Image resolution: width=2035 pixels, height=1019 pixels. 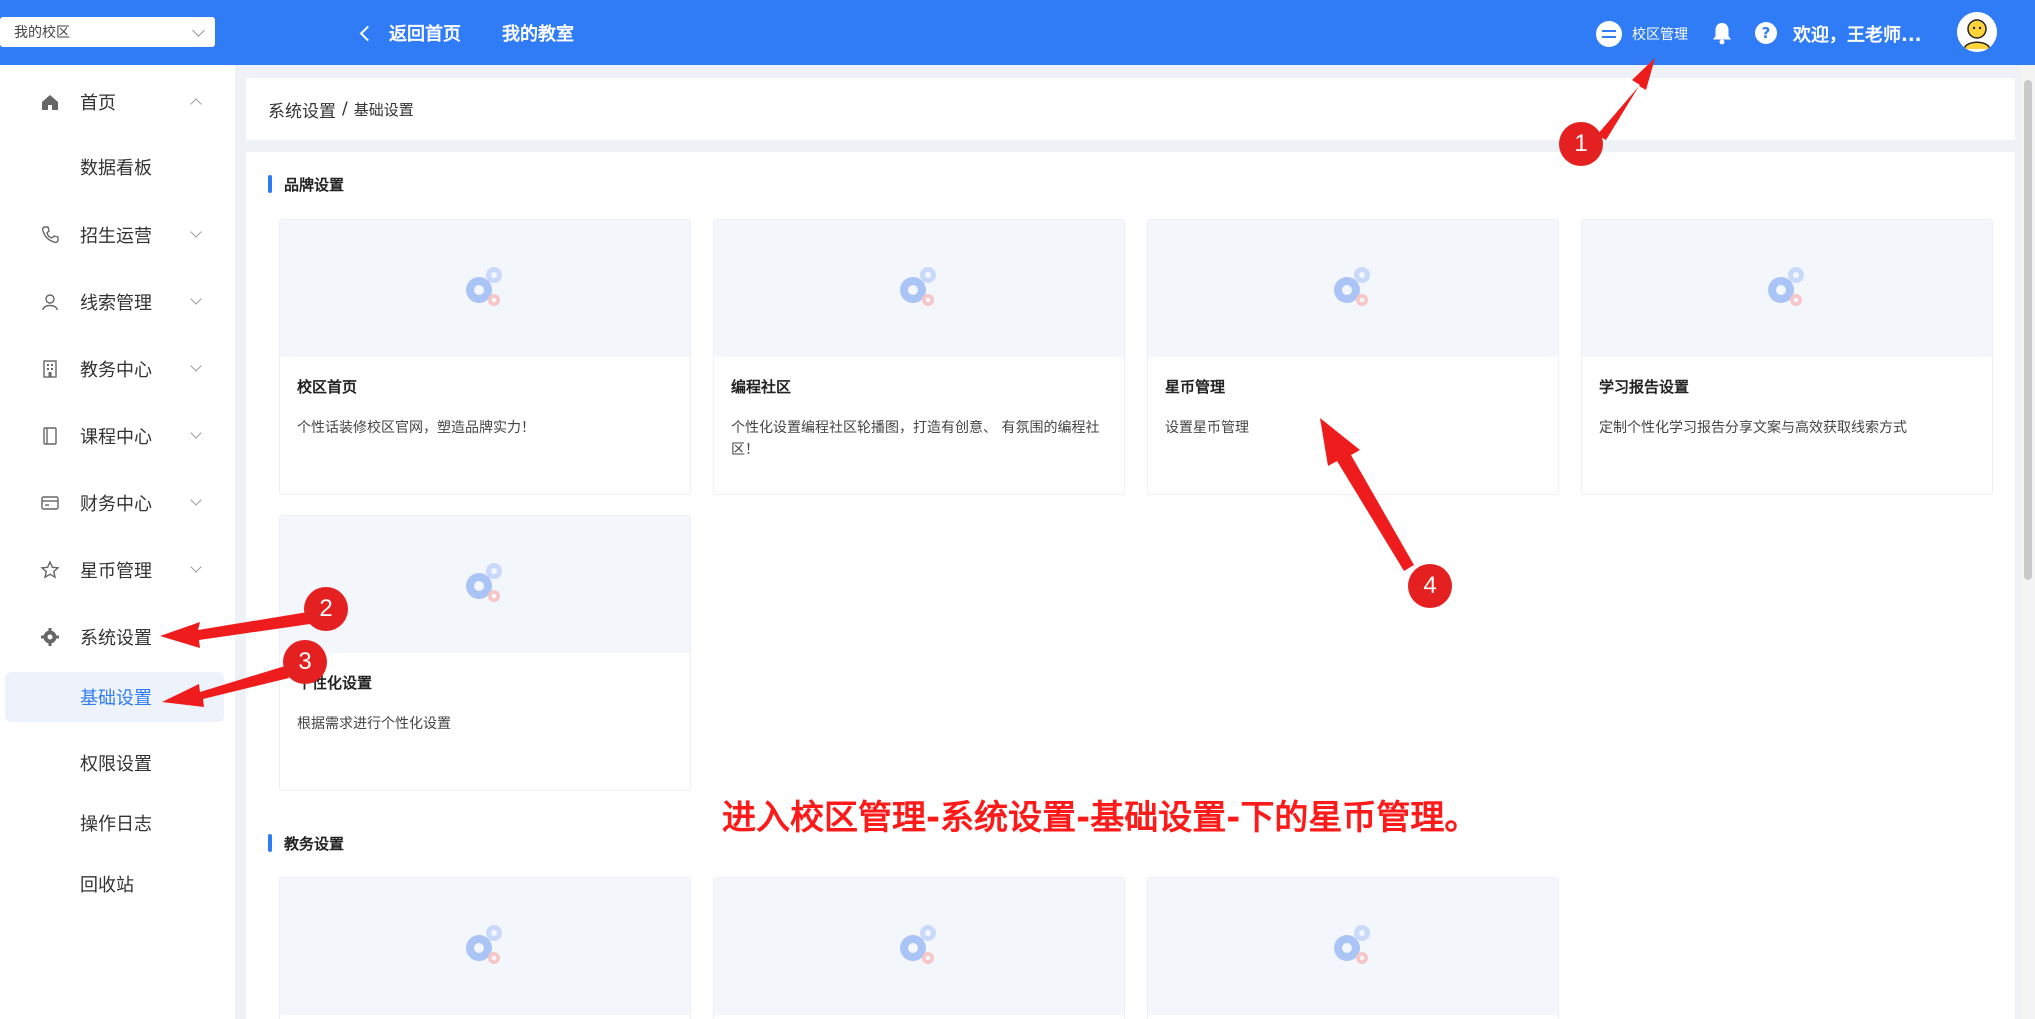 I want to click on sidebar-item-data-dashboard: 数据看板, so click(x=117, y=167).